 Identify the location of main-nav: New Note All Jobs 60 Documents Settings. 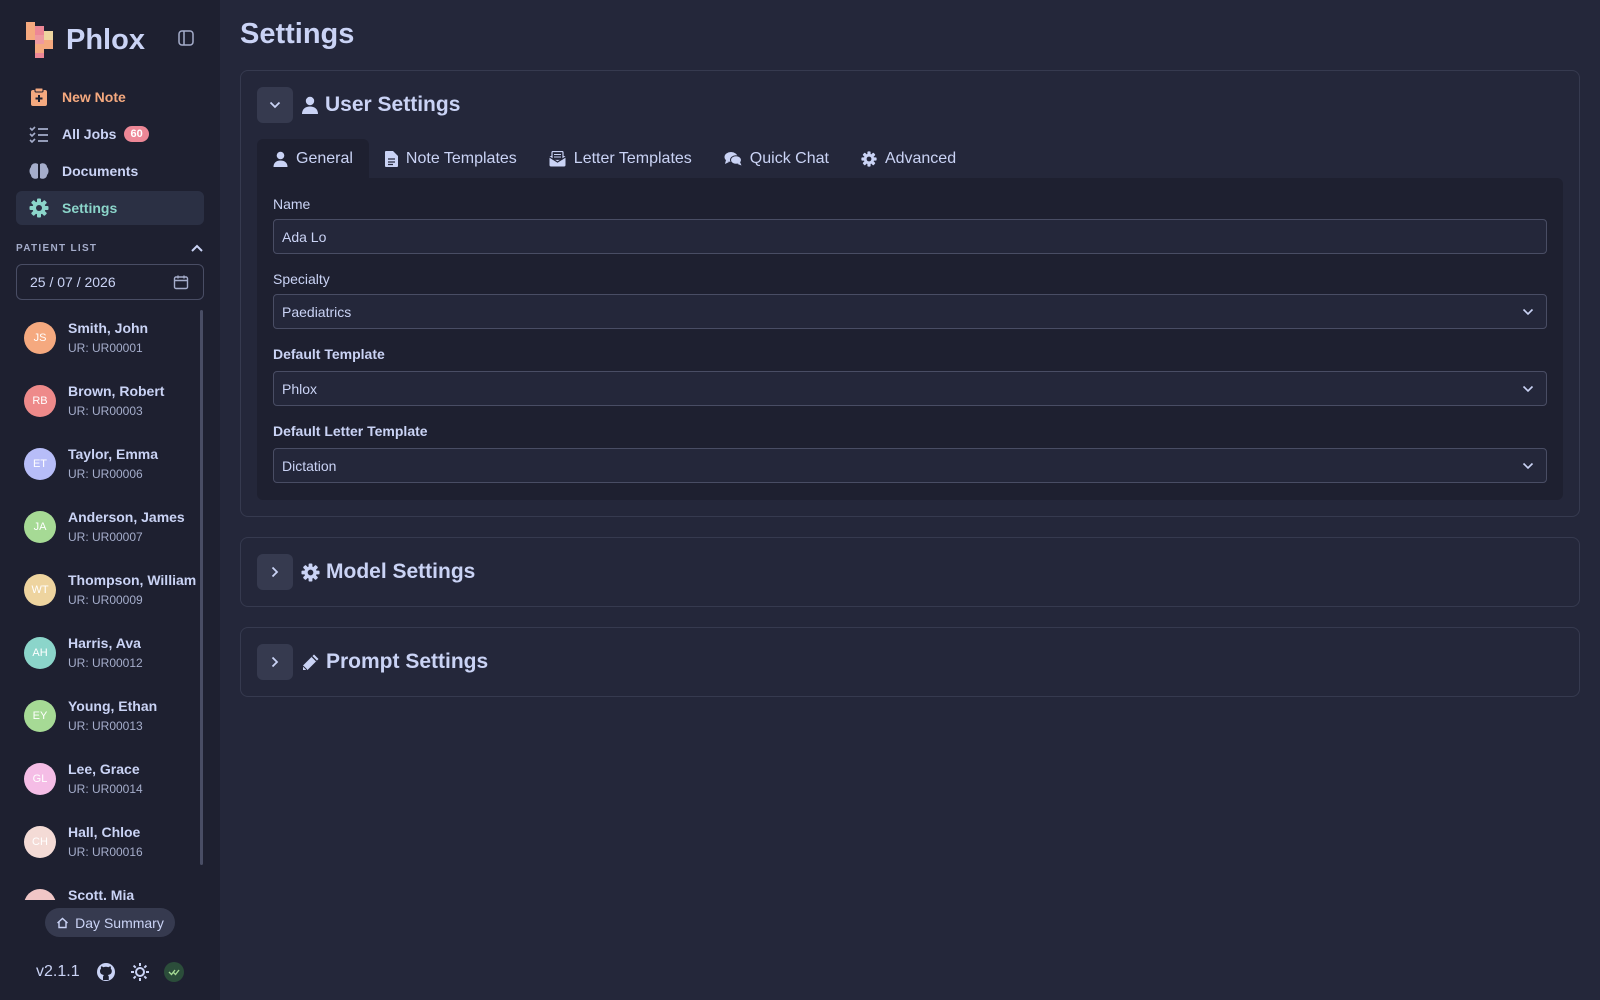
(110, 154).